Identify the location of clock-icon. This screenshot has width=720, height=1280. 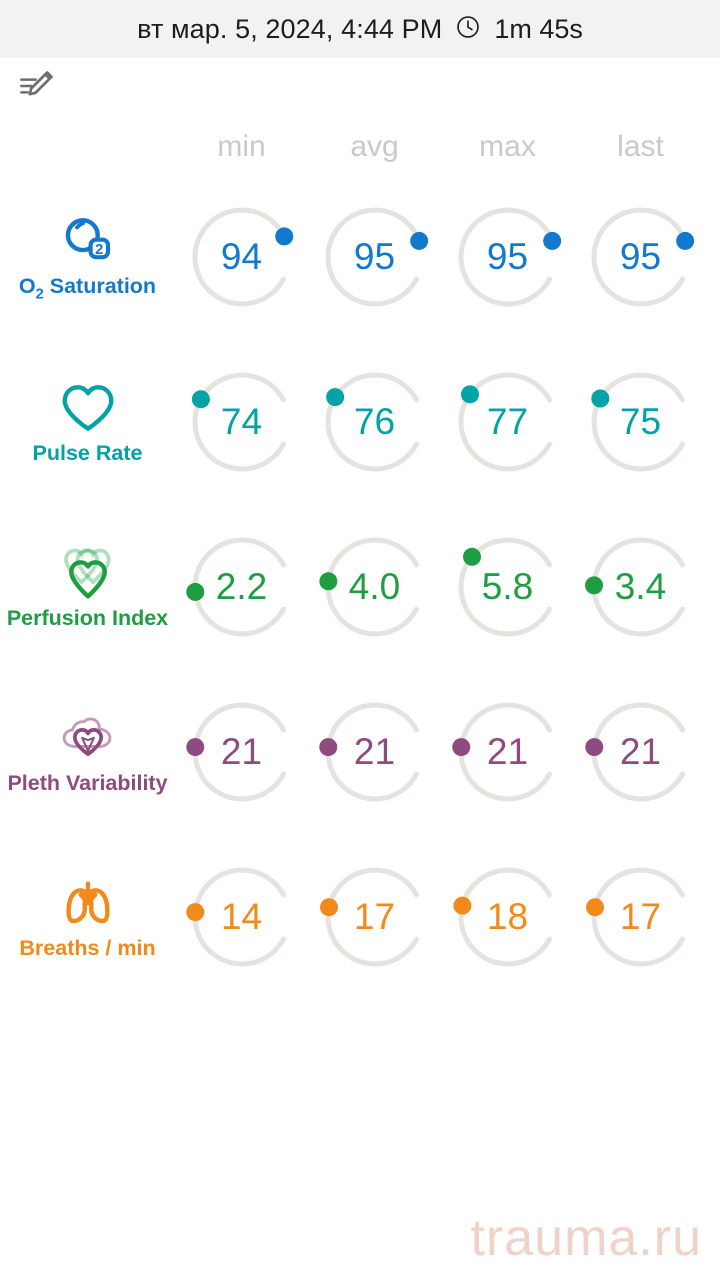
(468, 29).